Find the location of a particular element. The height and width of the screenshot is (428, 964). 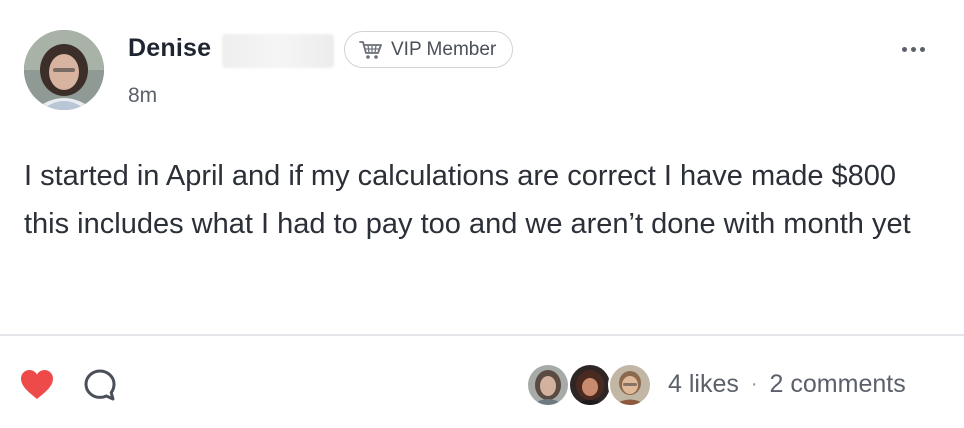

vip-member-badge: VIP Member is located at coordinates (429, 49).